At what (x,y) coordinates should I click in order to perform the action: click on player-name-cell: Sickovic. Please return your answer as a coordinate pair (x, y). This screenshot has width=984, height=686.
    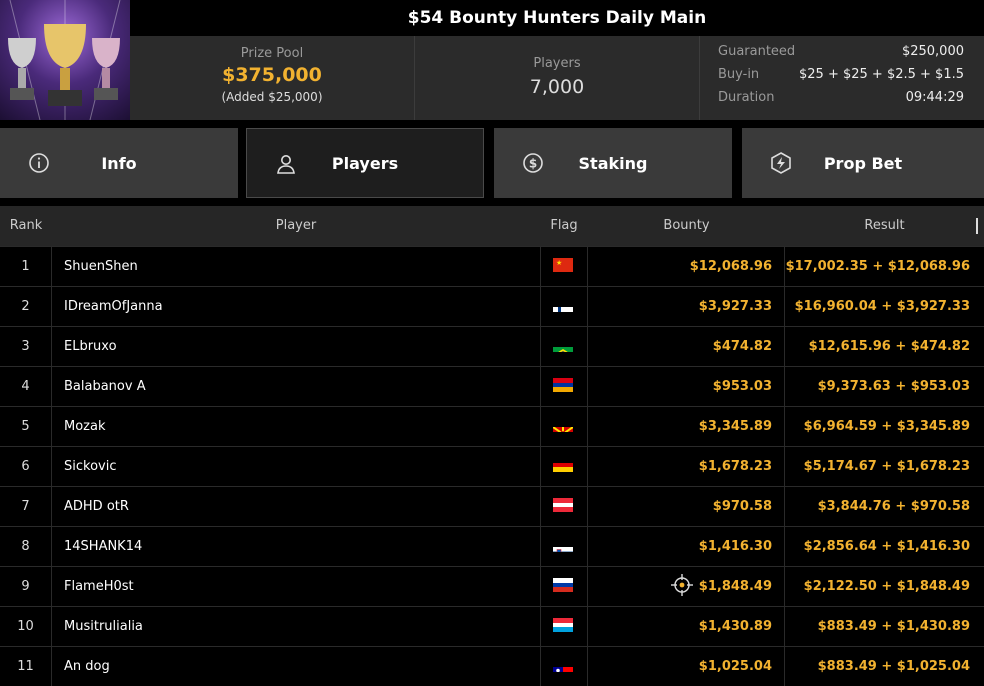
    Looking at the image, I should click on (296, 466).